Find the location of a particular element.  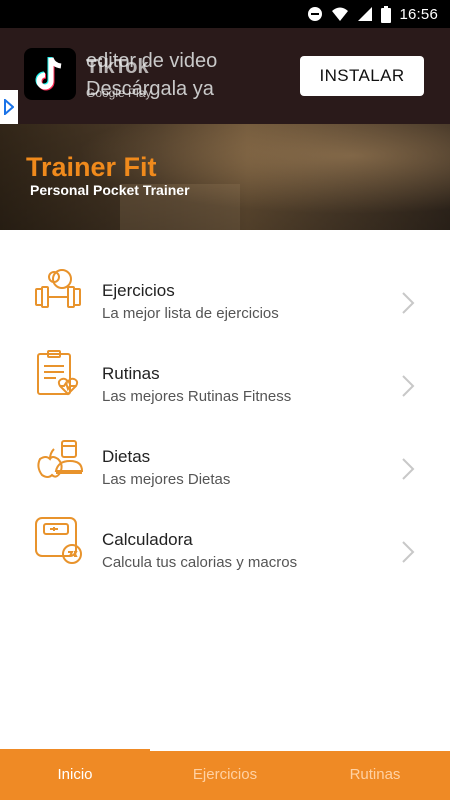

install-button: INSTALAR is located at coordinates (362, 76).